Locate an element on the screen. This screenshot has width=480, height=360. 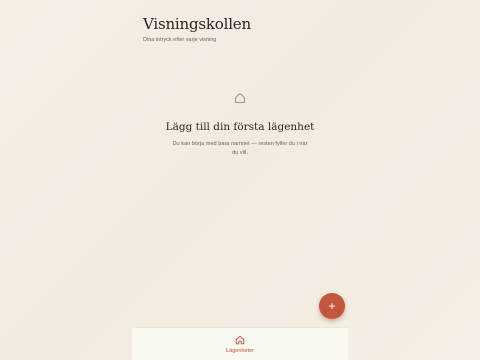
bottom-nav: Lägenheter is located at coordinates (240, 343).